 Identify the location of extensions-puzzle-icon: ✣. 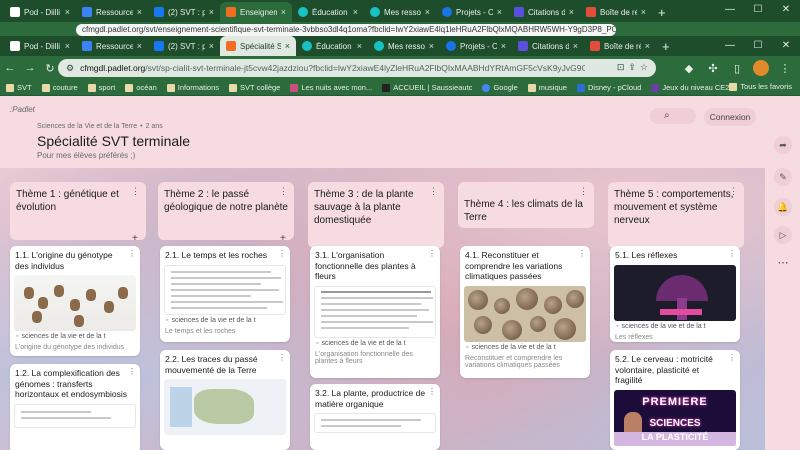
(713, 68).